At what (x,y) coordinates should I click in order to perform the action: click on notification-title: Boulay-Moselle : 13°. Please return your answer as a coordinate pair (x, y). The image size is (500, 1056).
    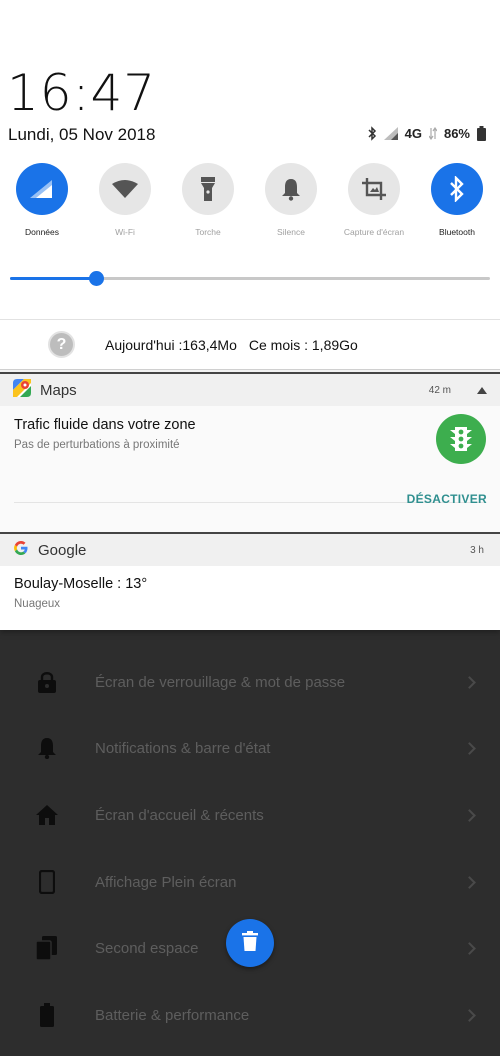
    Looking at the image, I should click on (81, 584).